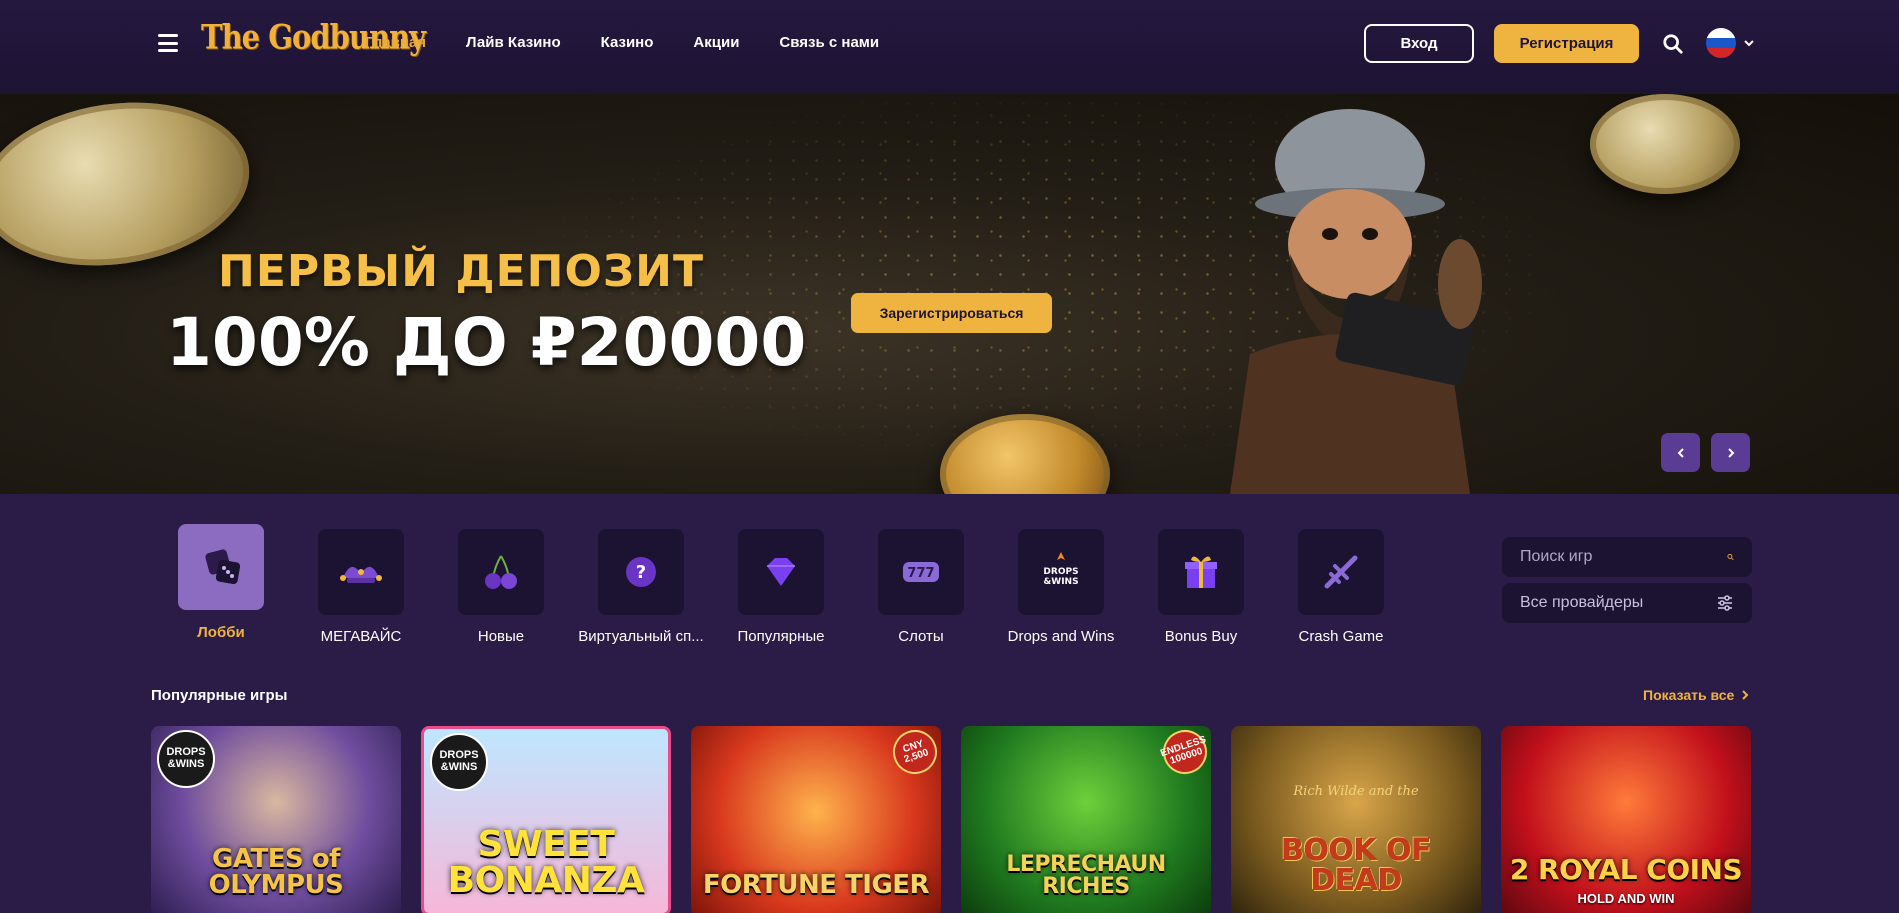 The height and width of the screenshot is (913, 1899). Describe the element at coordinates (1623, 557) in the screenshot. I see `game-search-input` at that location.